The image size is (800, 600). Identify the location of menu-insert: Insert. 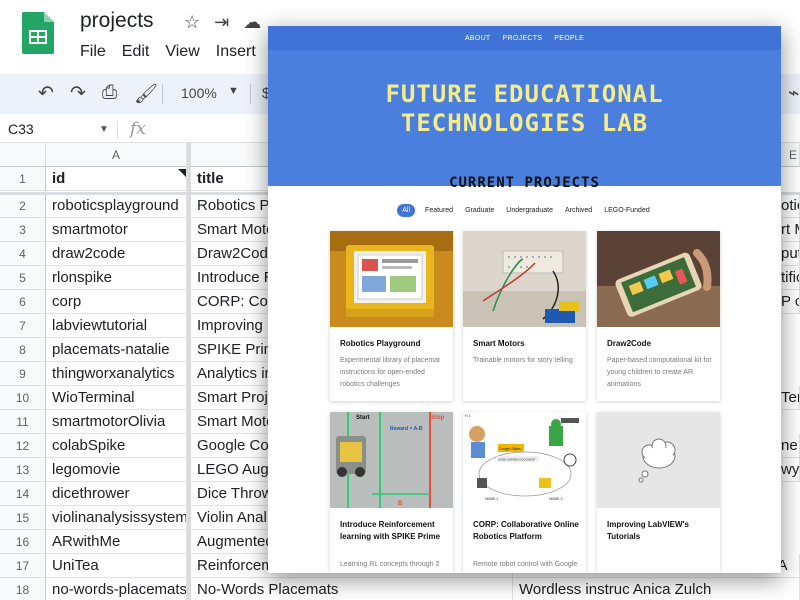
(236, 52).